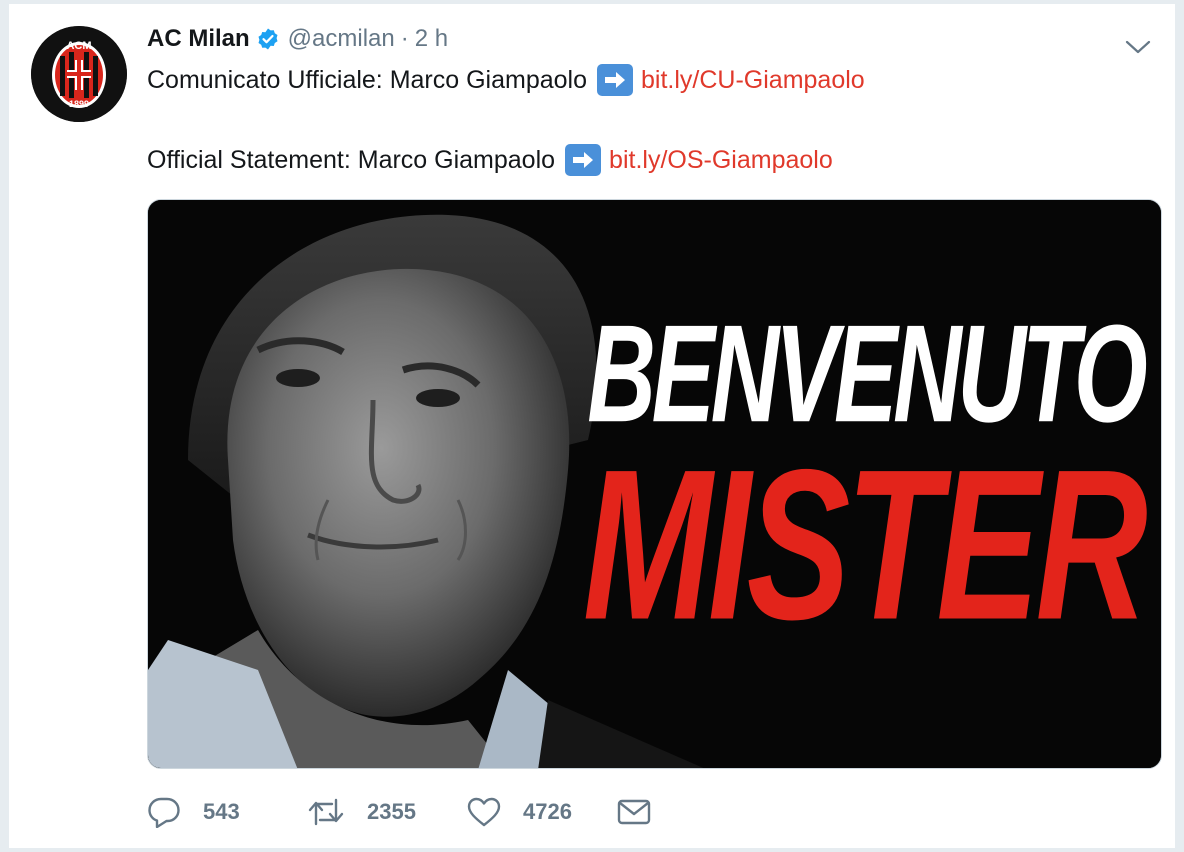 This screenshot has height=852, width=1184. I want to click on retweet-icon, so click(326, 812).